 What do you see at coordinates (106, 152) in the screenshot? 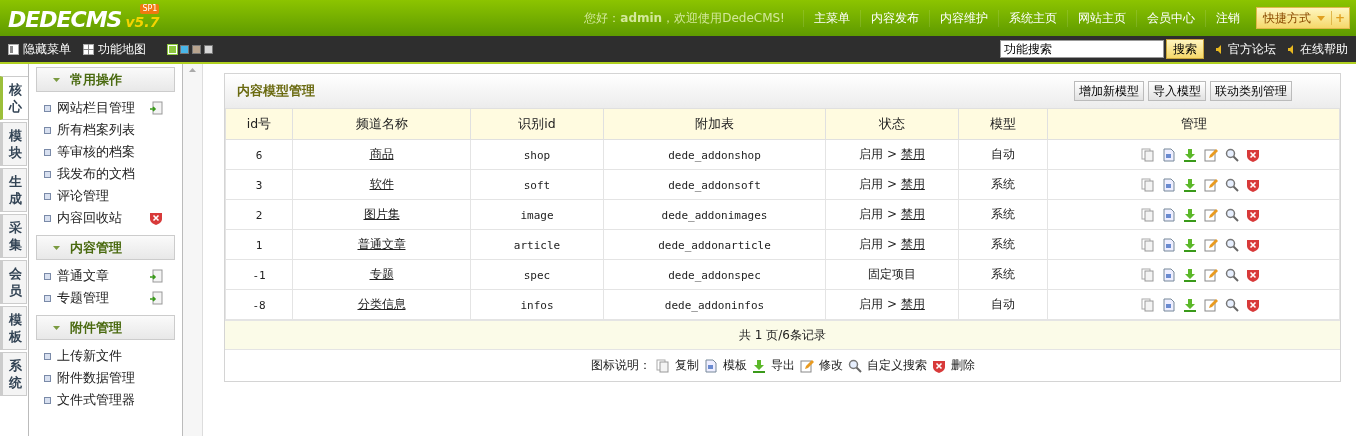
I see `sidebar-link: 等审核的档案` at bounding box center [106, 152].